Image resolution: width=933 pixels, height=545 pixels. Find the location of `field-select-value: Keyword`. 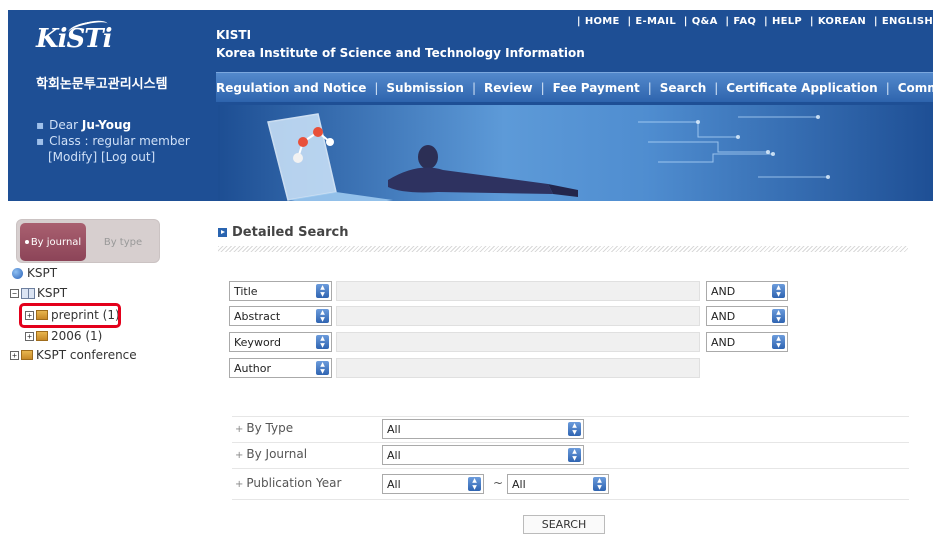

field-select-value: Keyword is located at coordinates (257, 342).